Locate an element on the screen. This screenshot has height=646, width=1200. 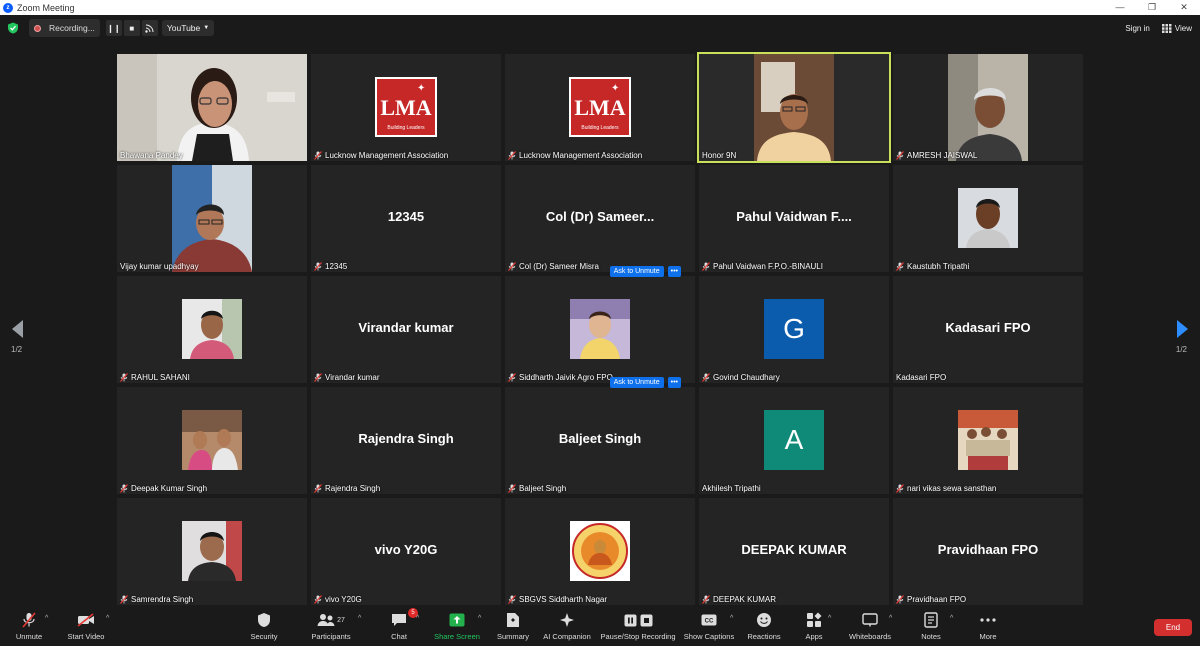
restore-icon: ❐ is located at coordinates (1152, 7).